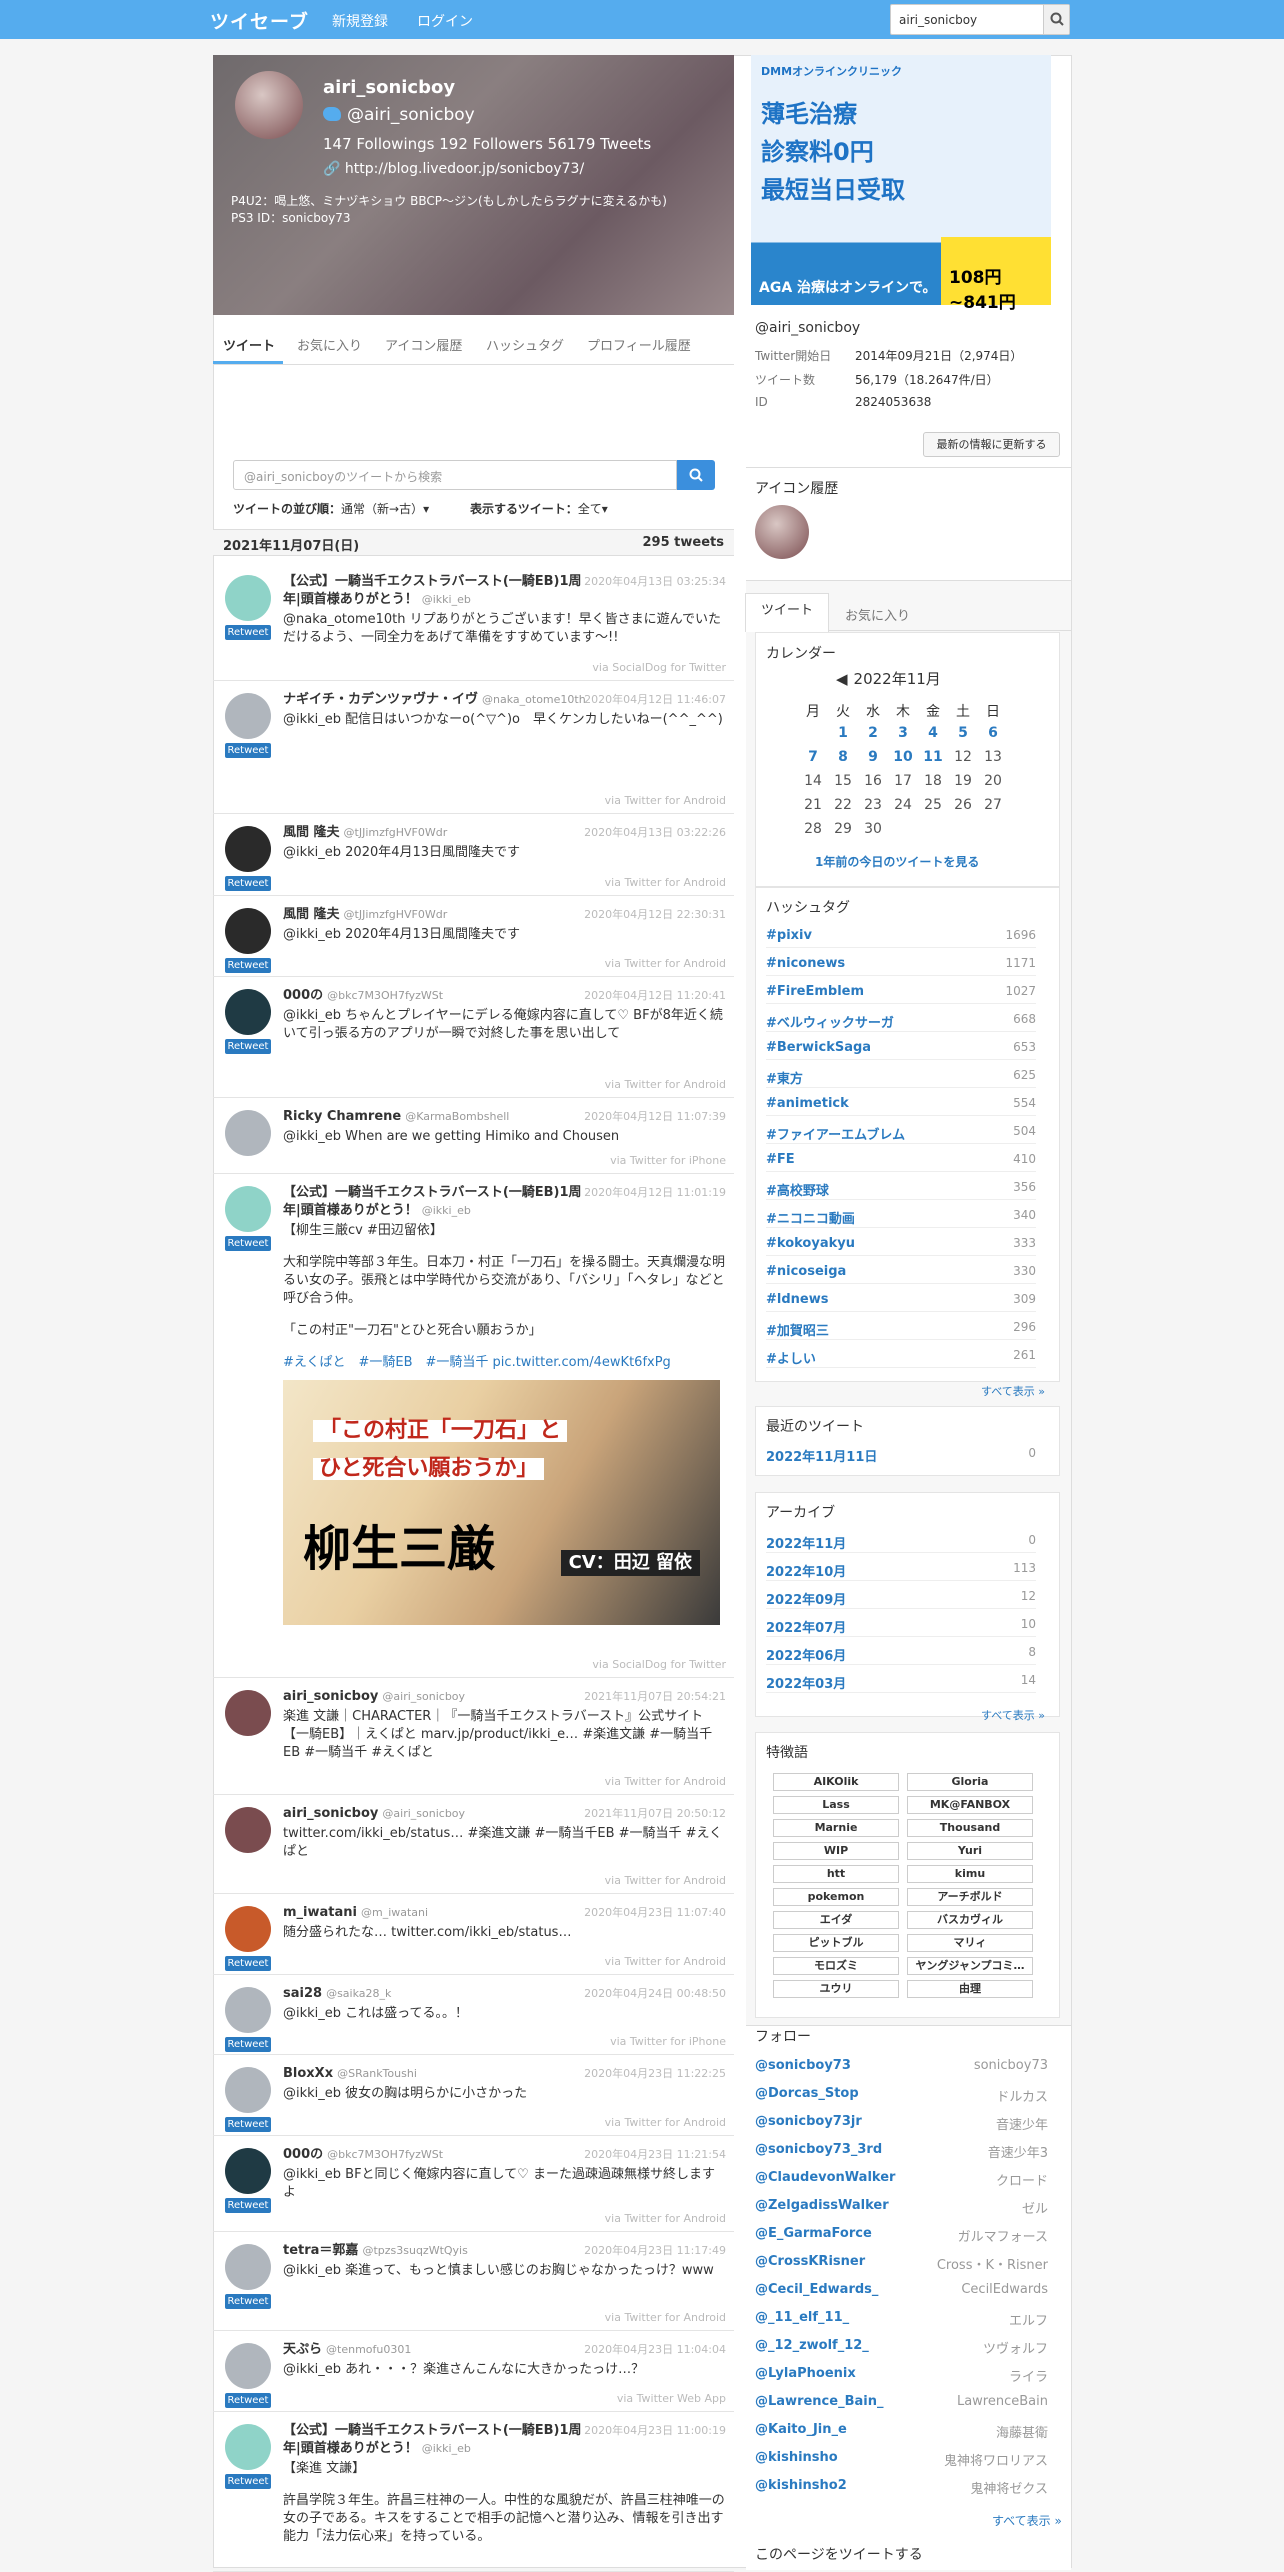 The image size is (1284, 2572). Describe the element at coordinates (1013, 1391) in the screenshot. I see `hashtag-more-link: すべて表示 »` at that location.